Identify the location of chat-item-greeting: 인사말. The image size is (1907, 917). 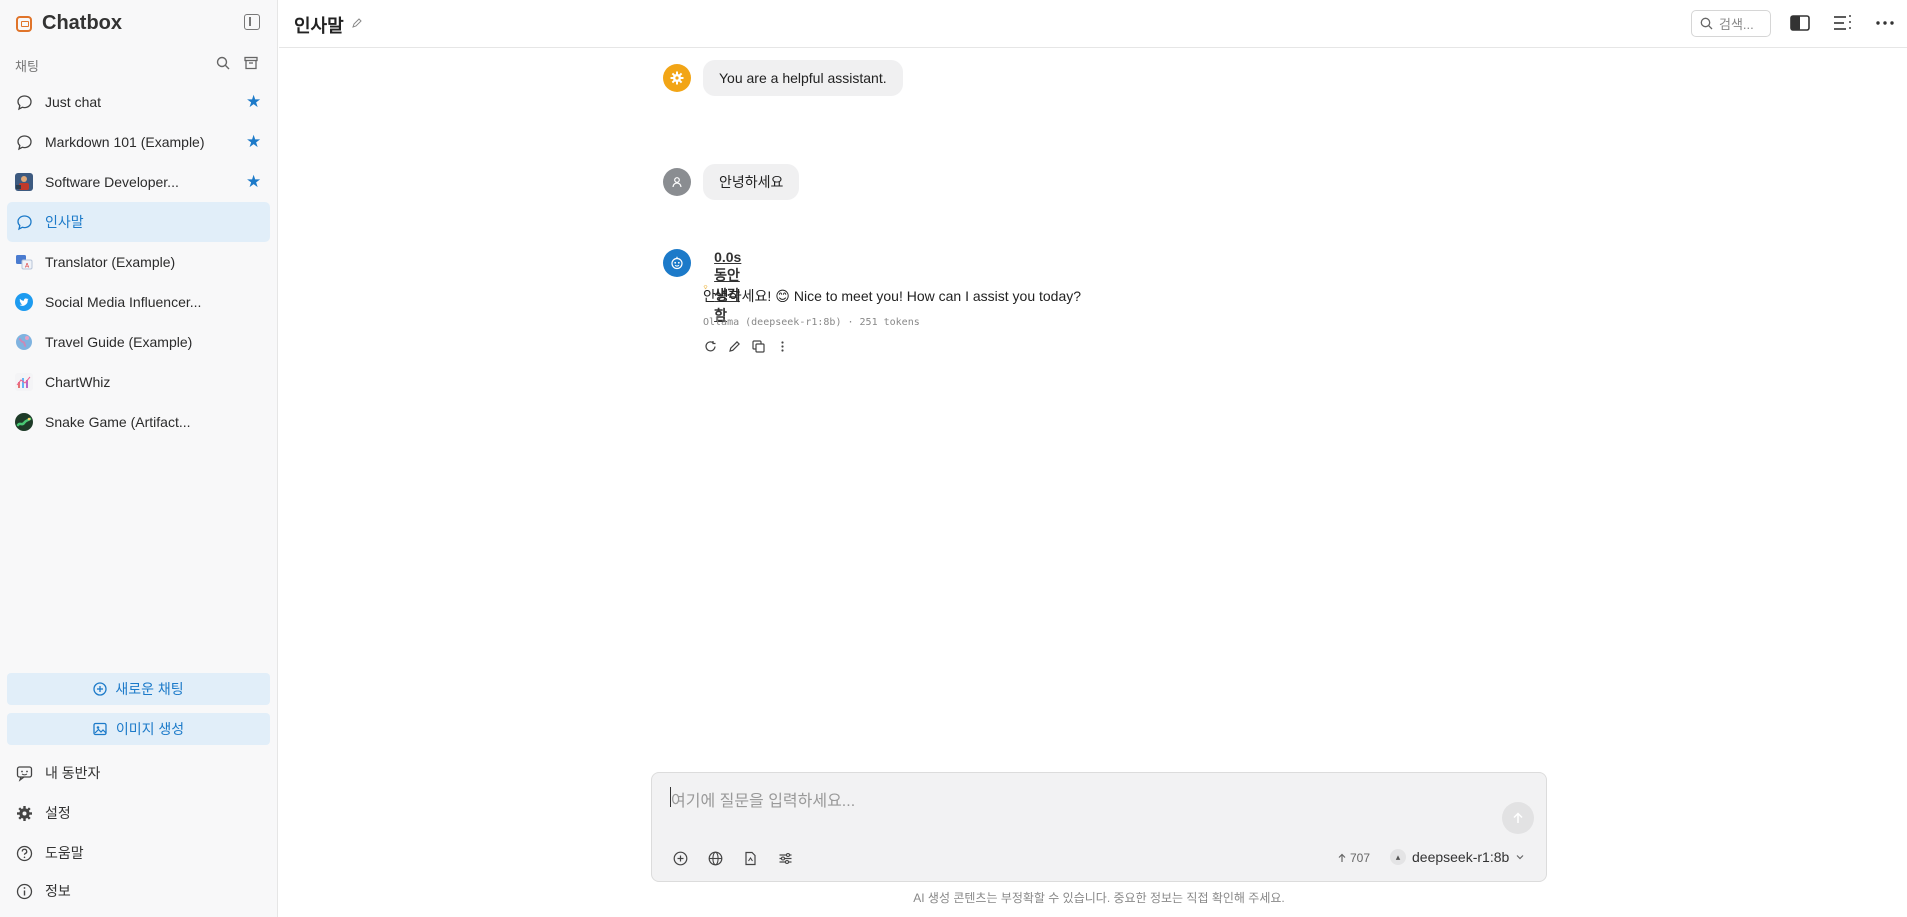
(138, 222).